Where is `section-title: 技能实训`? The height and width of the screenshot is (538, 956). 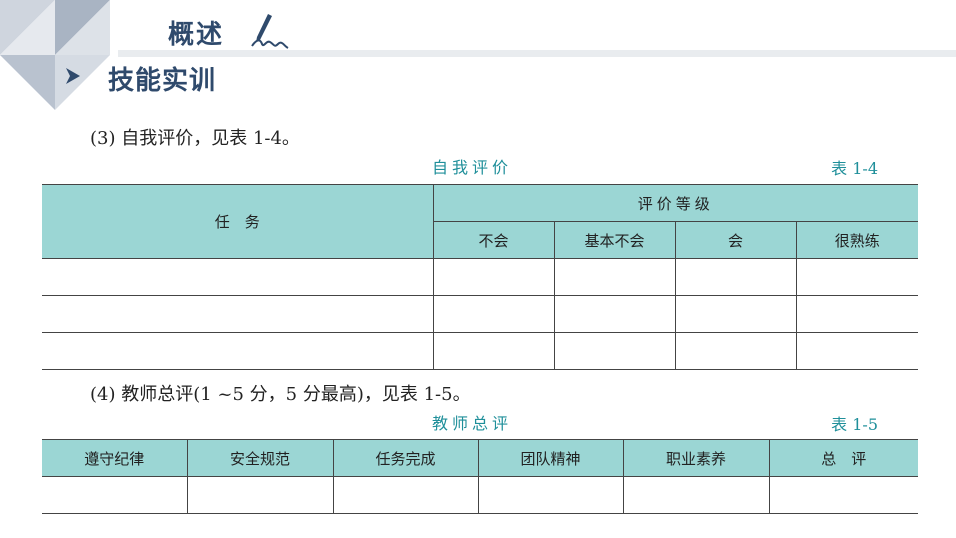 section-title: 技能实训 is located at coordinates (162, 81).